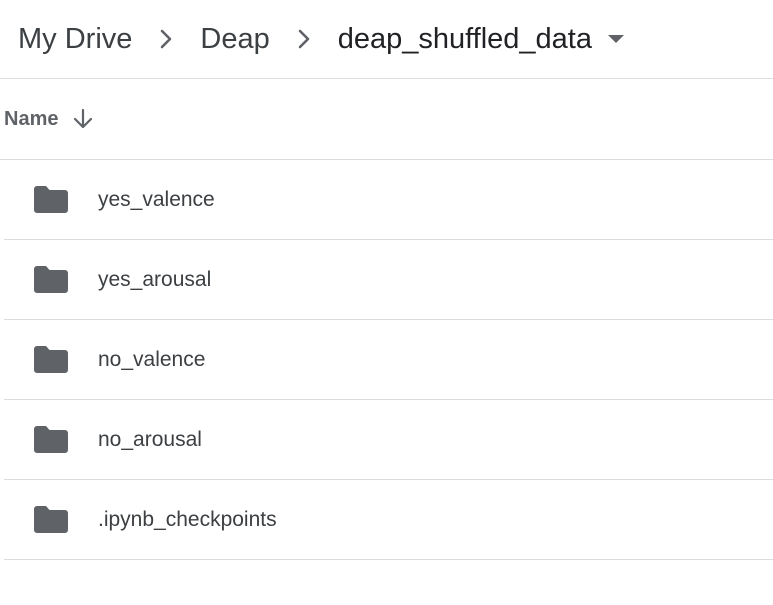 The height and width of the screenshot is (605, 773). What do you see at coordinates (150, 439) in the screenshot?
I see `file-name: no_arousal` at bounding box center [150, 439].